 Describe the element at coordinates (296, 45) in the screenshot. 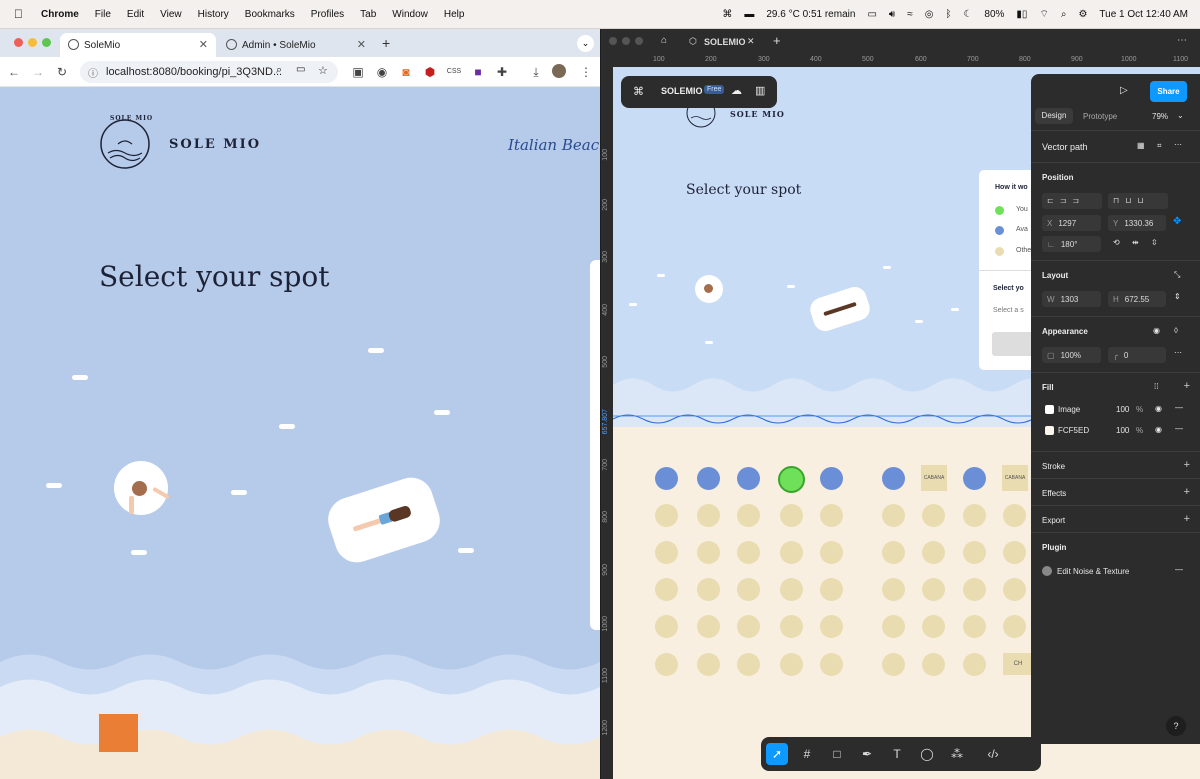

I see `tab-admin: Admin • SoleMio ✕` at that location.